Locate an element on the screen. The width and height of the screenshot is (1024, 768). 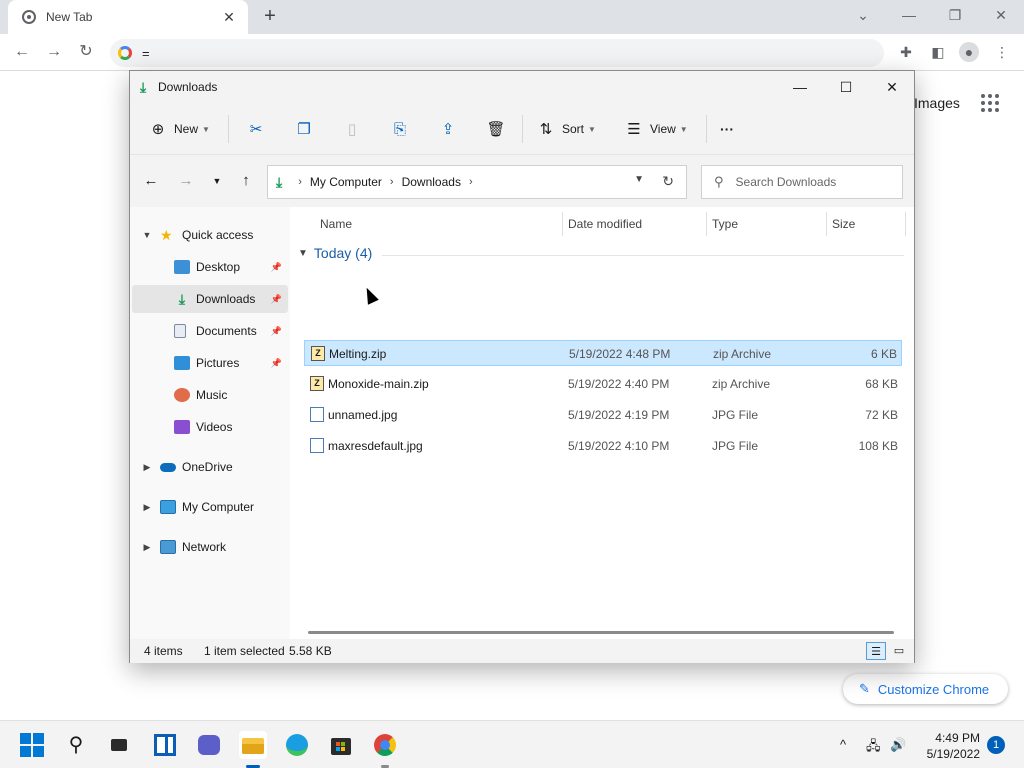
nav-item-quick-access: ▼ ★ Quick access is located at coordinates (210, 235).